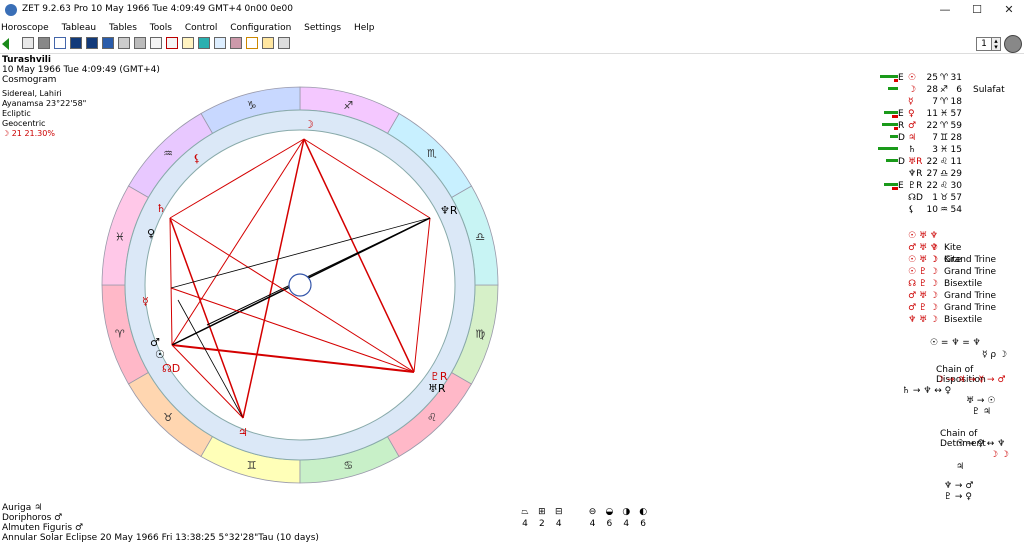 This screenshot has height=543, width=1024. What do you see at coordinates (364, 28) in the screenshot?
I see `menu-help: Help` at bounding box center [364, 28].